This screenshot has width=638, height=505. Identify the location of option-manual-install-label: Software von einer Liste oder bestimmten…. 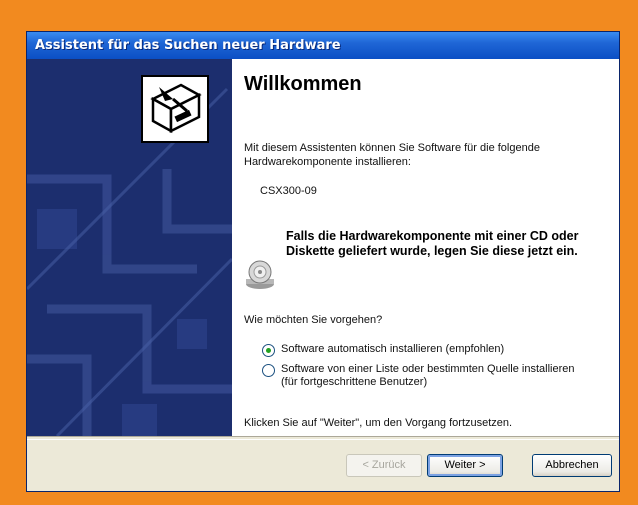
(428, 375).